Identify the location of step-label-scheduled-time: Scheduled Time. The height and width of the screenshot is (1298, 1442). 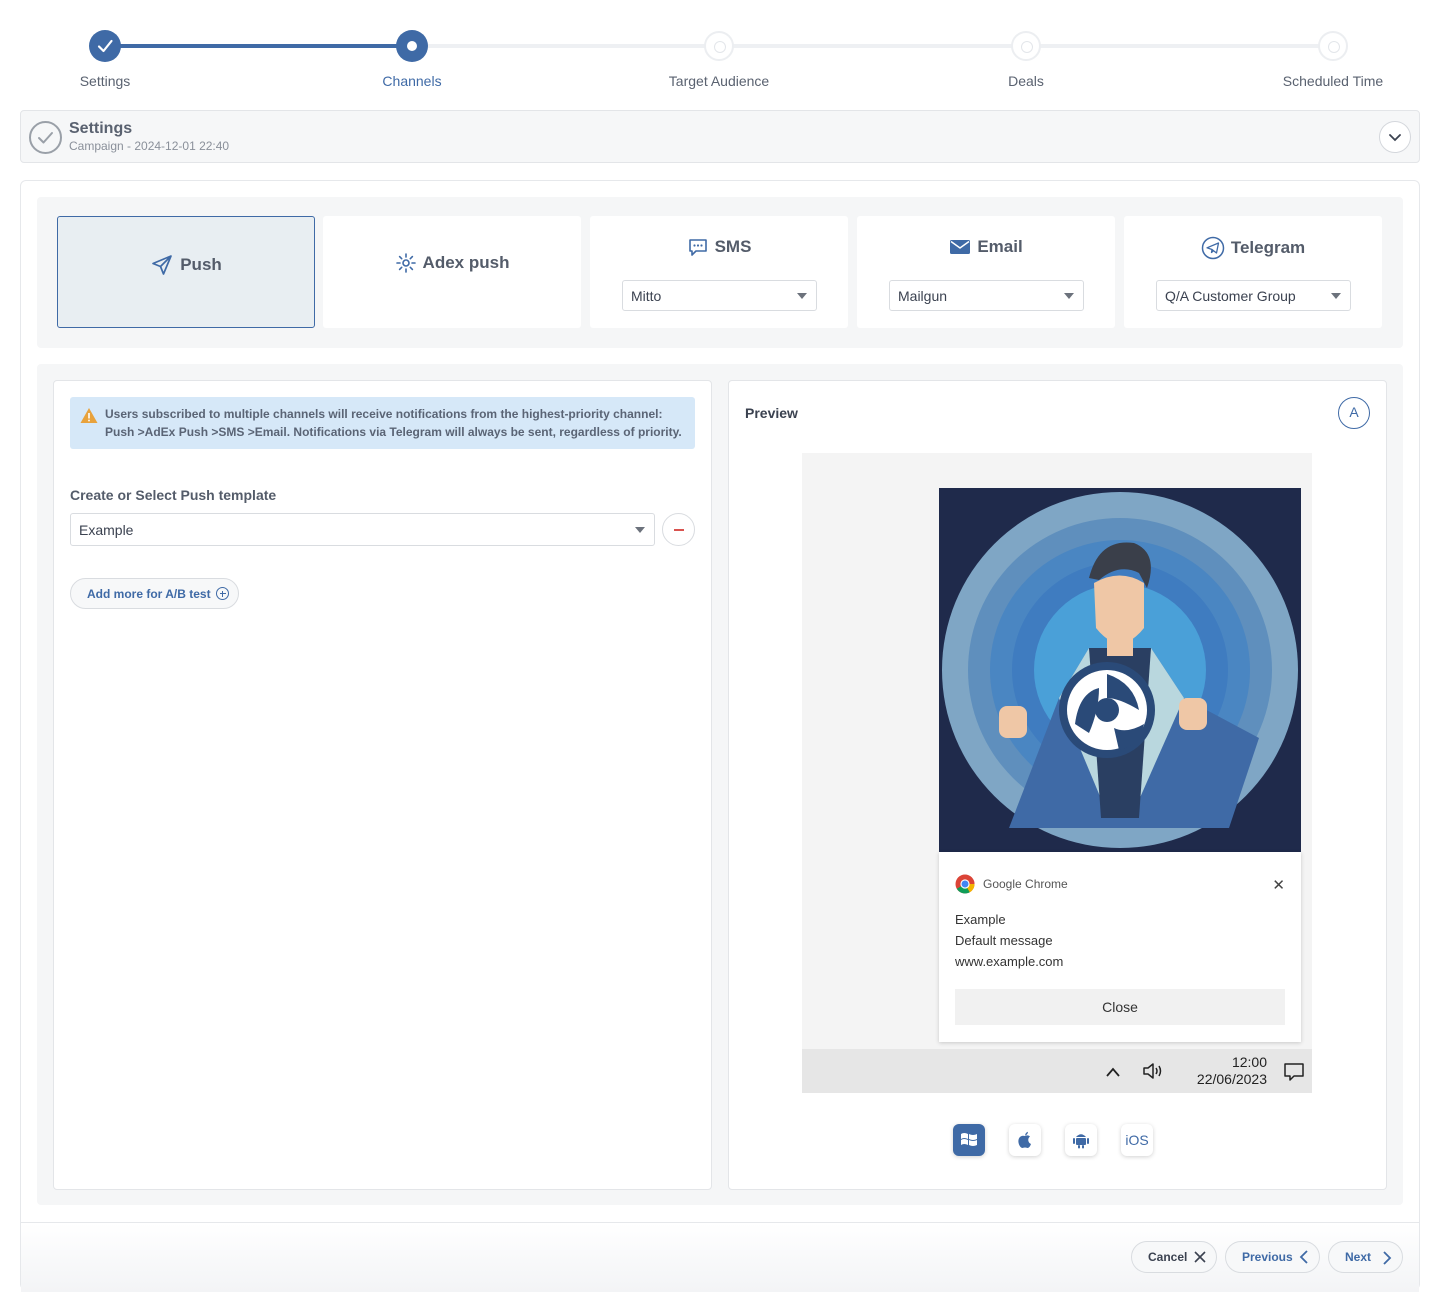
(1333, 81).